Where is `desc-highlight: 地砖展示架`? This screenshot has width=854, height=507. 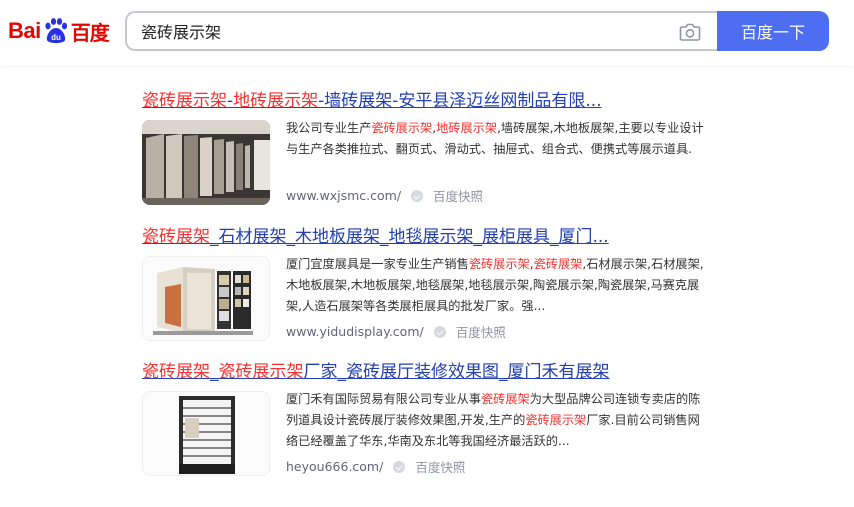 desc-highlight: 地砖展示架 is located at coordinates (467, 128).